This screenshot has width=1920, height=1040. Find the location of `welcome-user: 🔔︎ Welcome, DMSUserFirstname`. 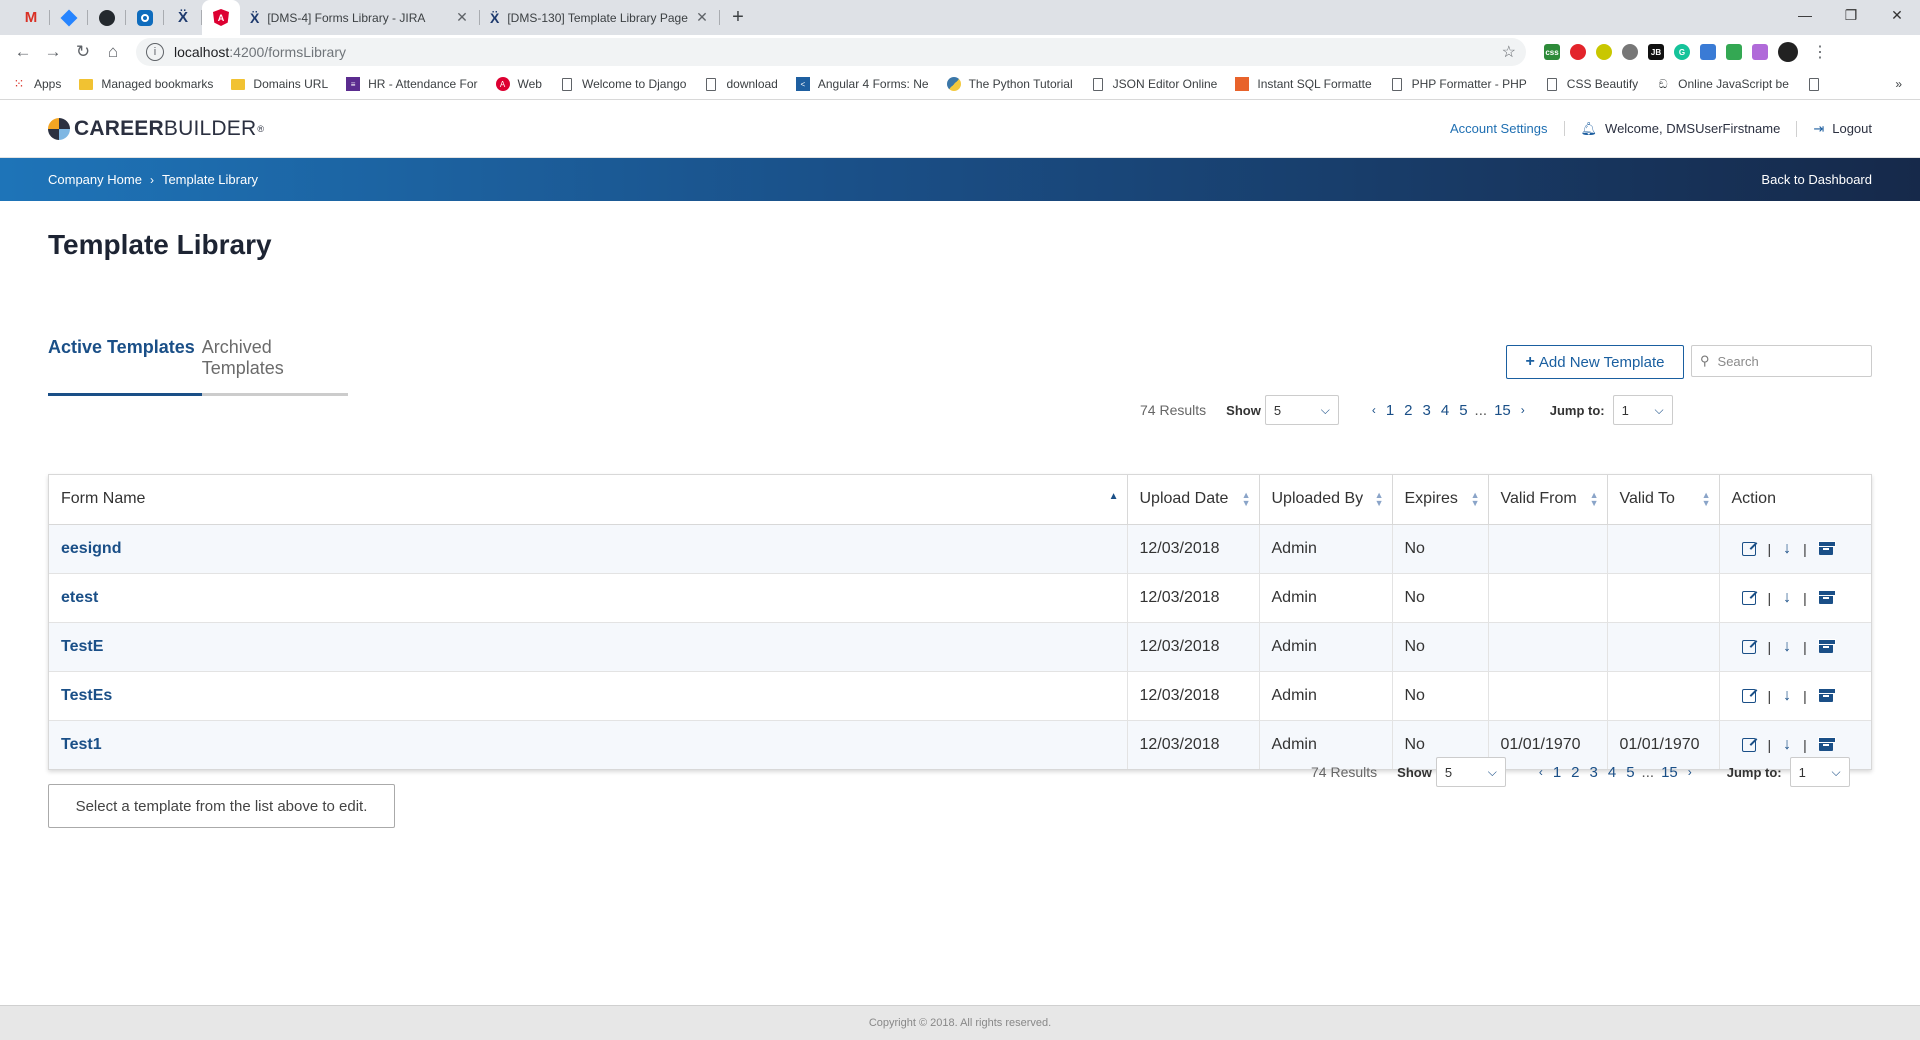

welcome-user: 🔔︎ Welcome, DMSUserFirstname is located at coordinates (1681, 128).